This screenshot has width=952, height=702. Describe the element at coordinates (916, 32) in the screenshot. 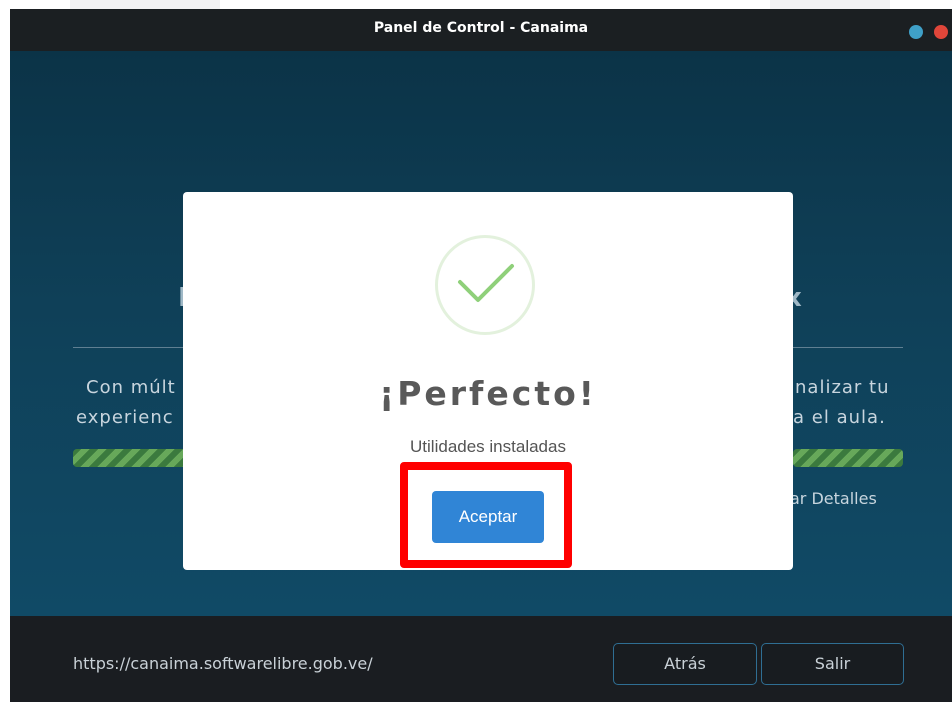

I see `minimize-button` at that location.